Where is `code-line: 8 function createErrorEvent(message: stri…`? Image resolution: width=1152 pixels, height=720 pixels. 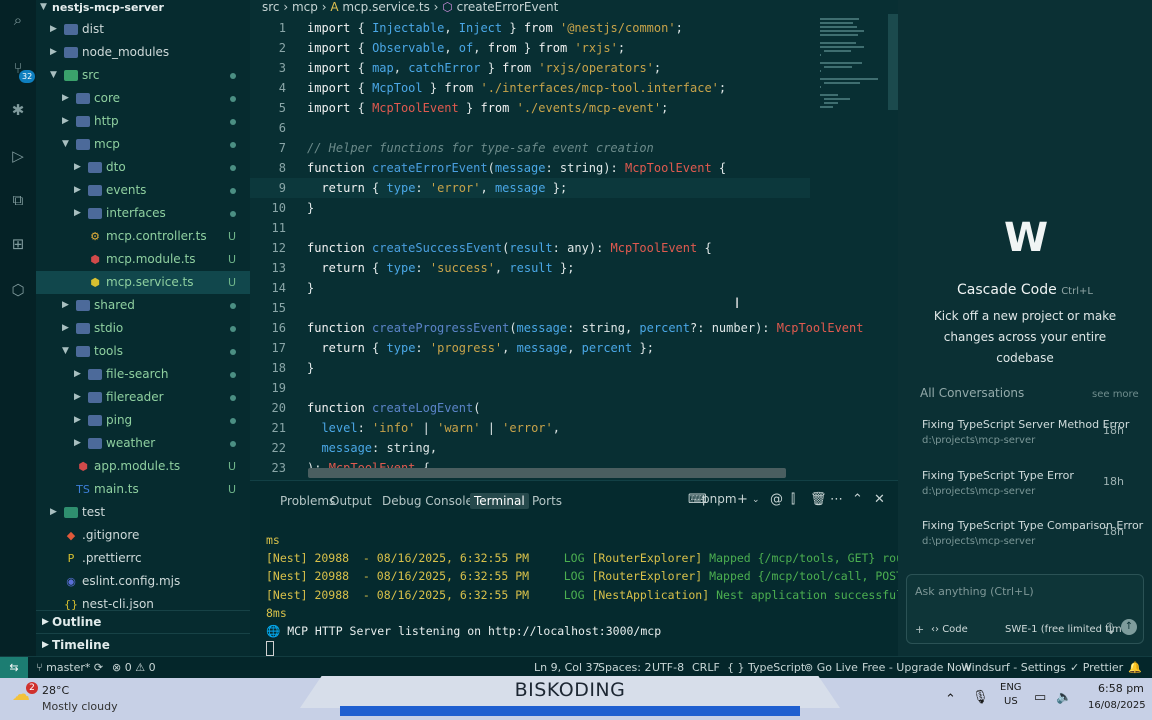 code-line: 8 function createErrorEvent(message: stri… is located at coordinates (530, 168).